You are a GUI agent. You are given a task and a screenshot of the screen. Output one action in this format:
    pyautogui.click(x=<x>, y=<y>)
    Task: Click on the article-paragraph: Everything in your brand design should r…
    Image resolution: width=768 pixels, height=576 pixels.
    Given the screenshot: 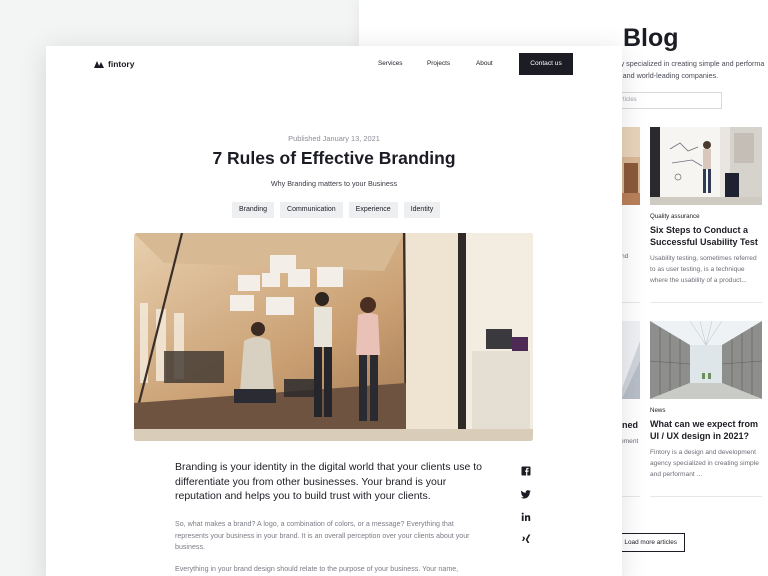 What is the action you would take?
    pyautogui.click(x=317, y=569)
    